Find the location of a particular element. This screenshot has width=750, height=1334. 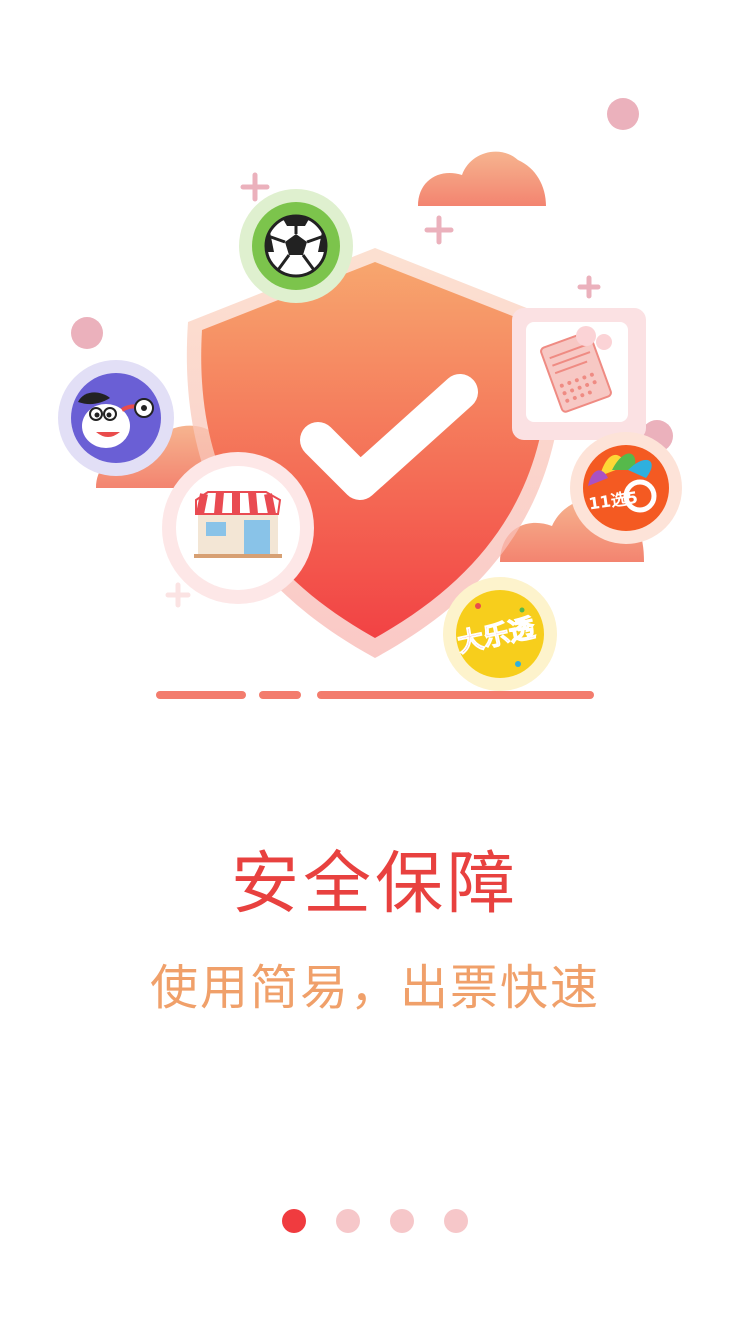

11-choose-5-icon: 11选5 is located at coordinates (626, 488).